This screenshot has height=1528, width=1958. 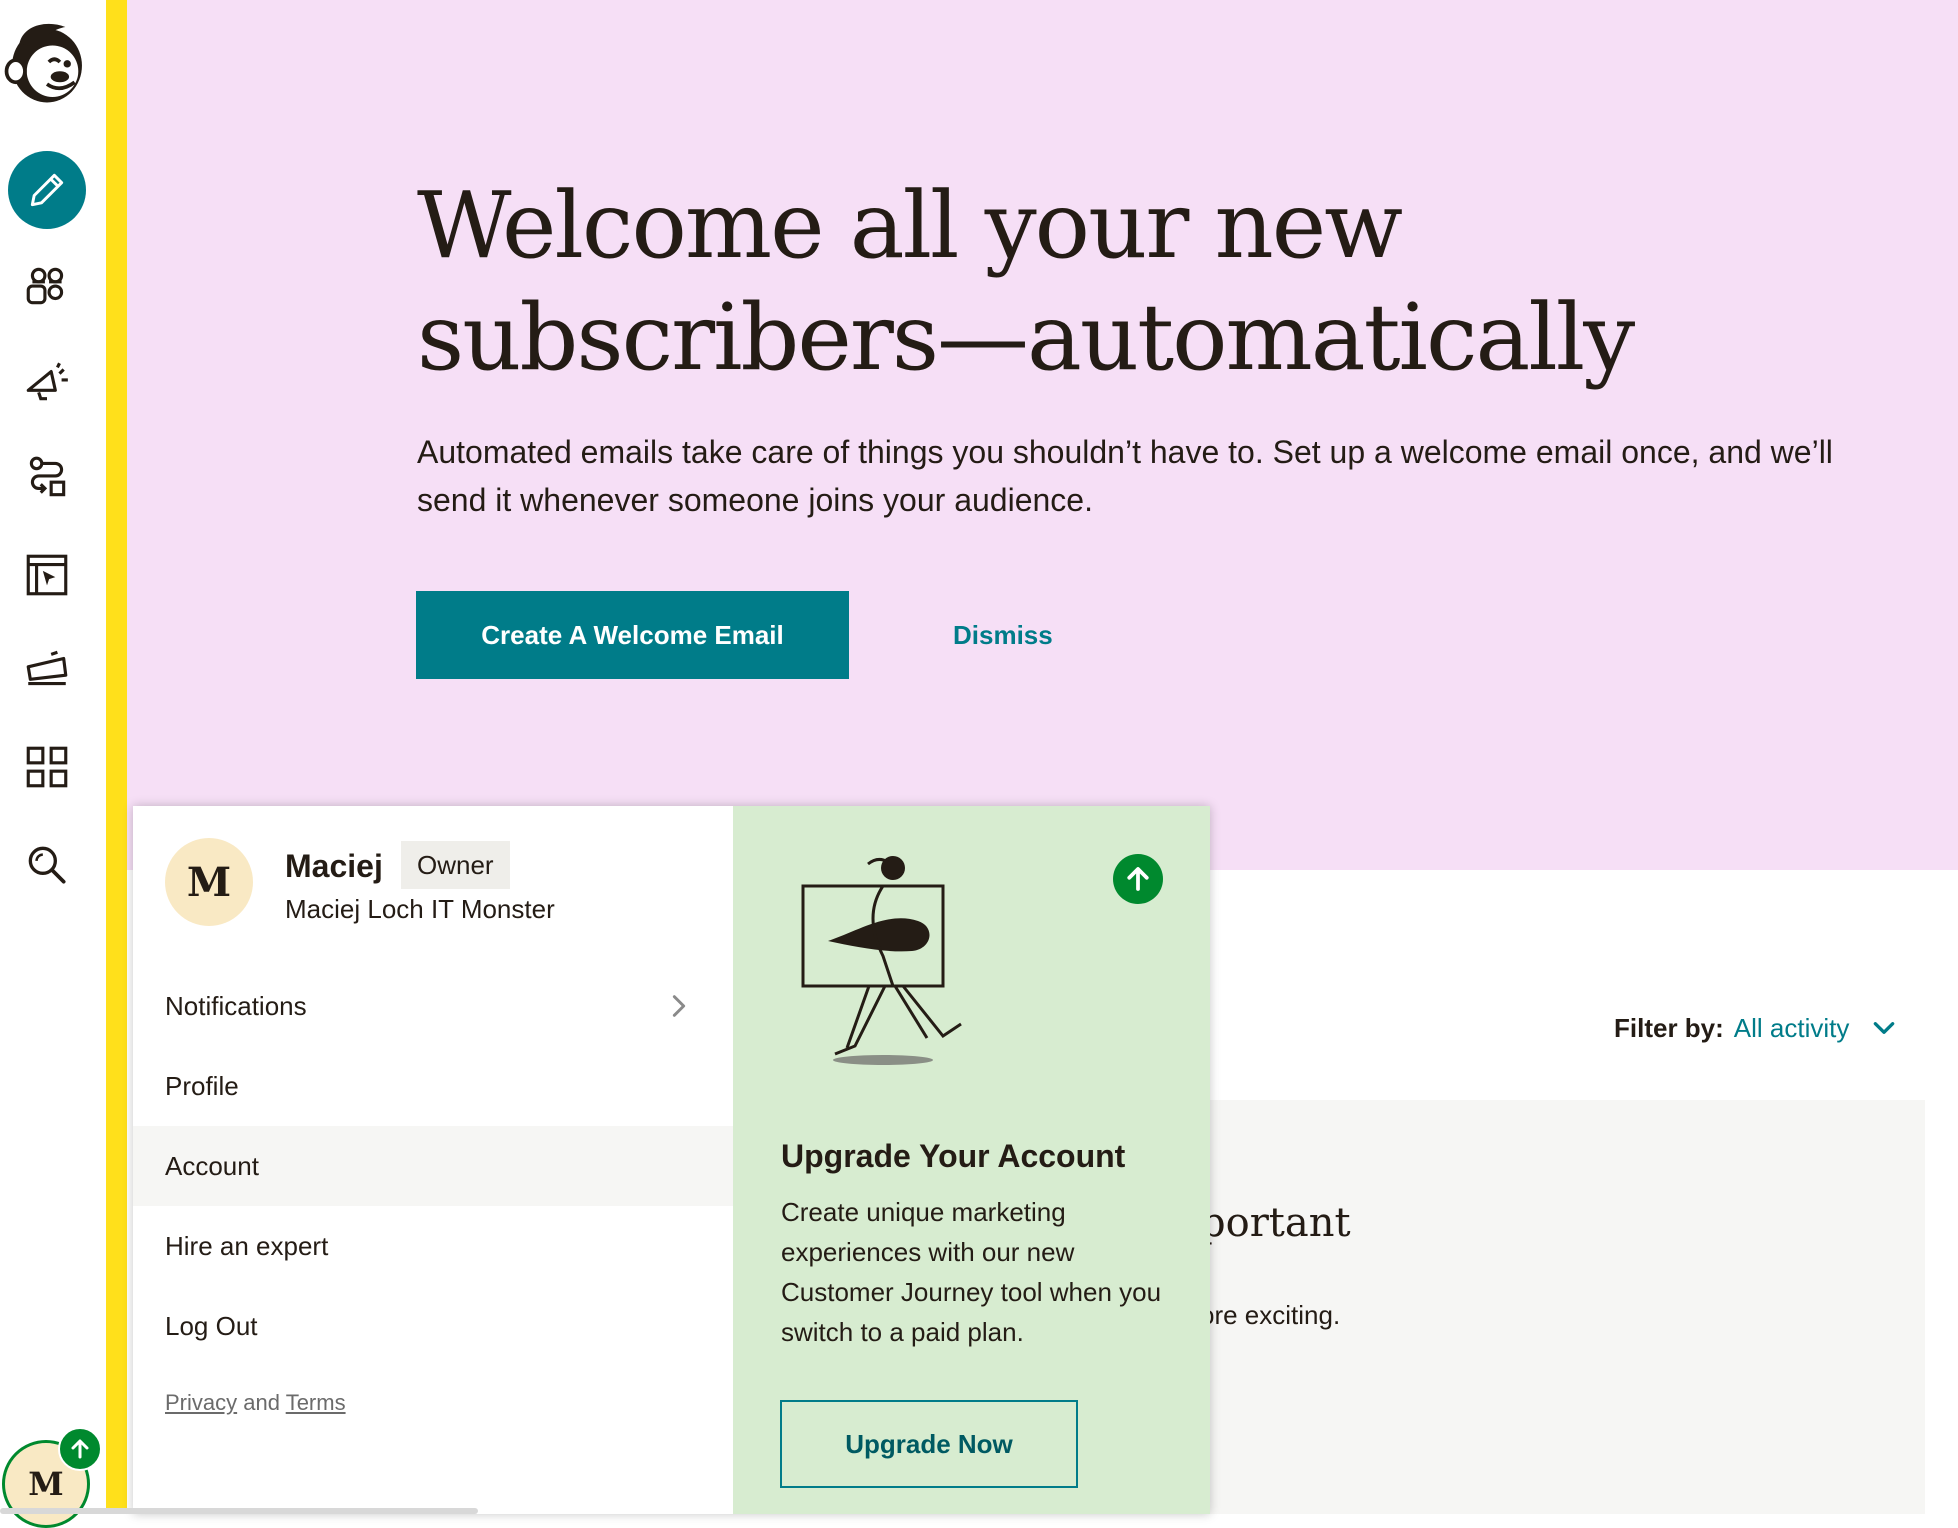 I want to click on menu-item-account: Account, so click(x=433, y=1166).